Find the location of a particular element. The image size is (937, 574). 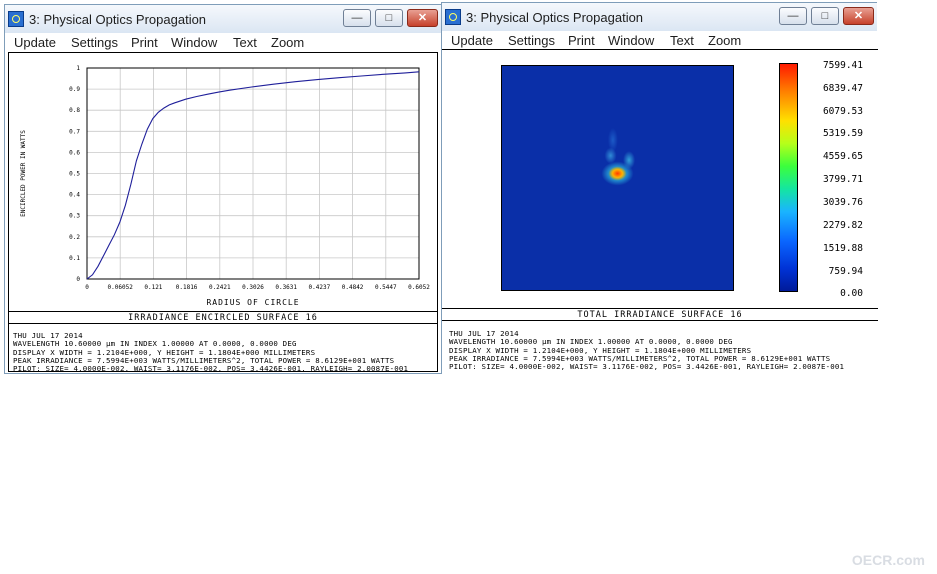

y-tick-label: 1 is located at coordinates (78, 68).